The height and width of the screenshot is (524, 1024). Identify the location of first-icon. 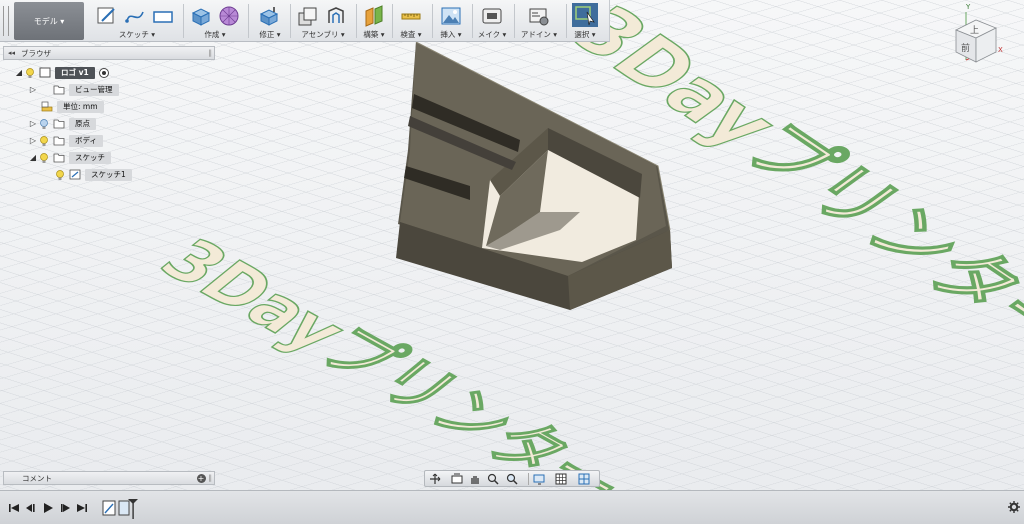
(14, 508).